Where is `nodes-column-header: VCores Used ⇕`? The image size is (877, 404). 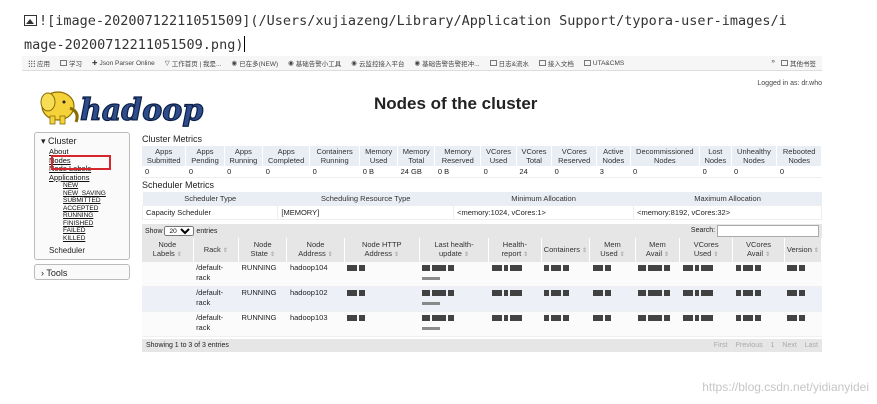
nodes-column-header: VCores Used ⇕ is located at coordinates (706, 250).